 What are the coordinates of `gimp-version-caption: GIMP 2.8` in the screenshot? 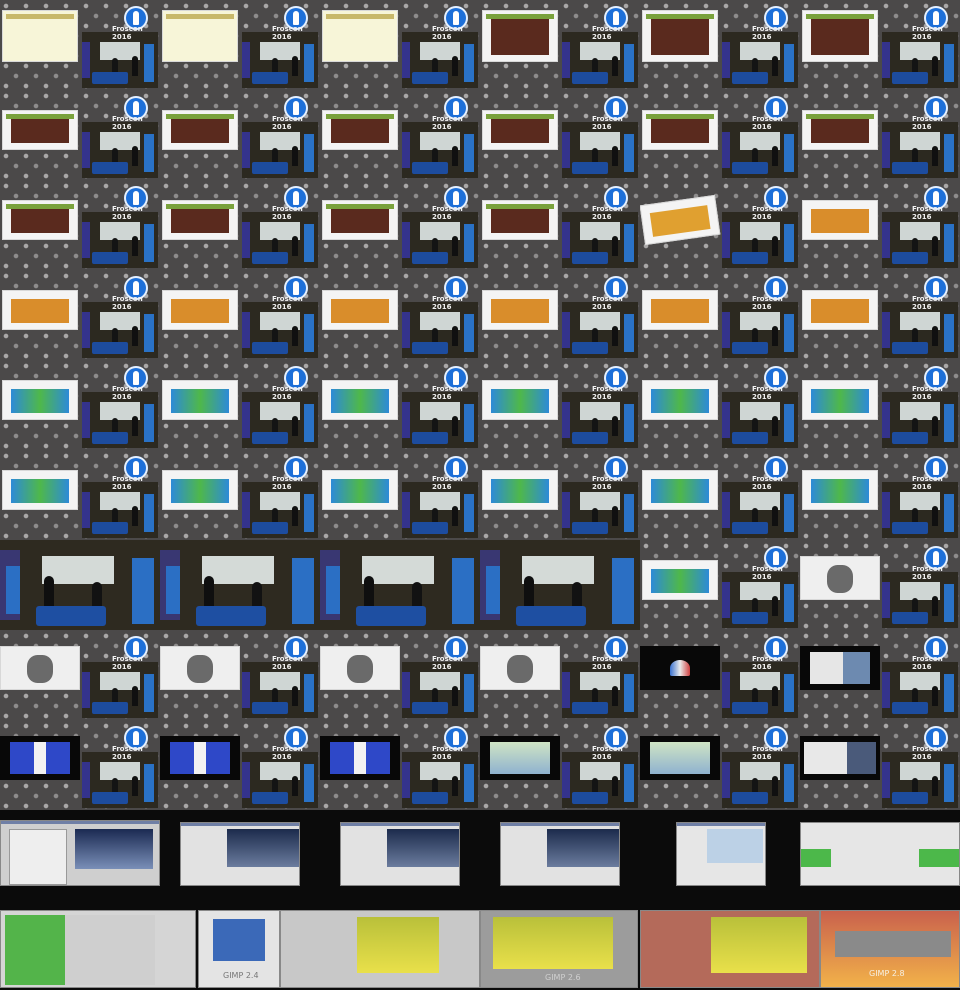 It's located at (887, 973).